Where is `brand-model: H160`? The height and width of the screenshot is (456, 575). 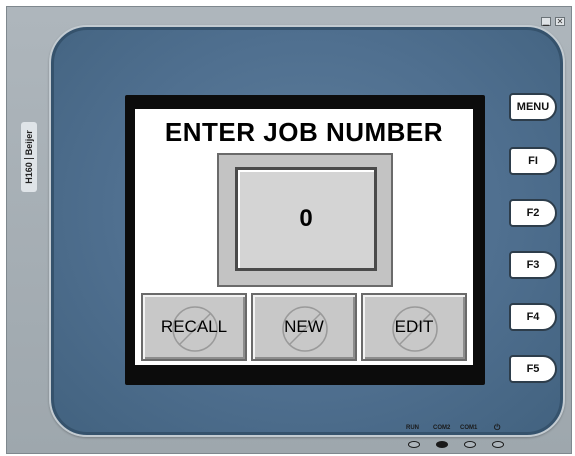 brand-model: H160 is located at coordinates (29, 173).